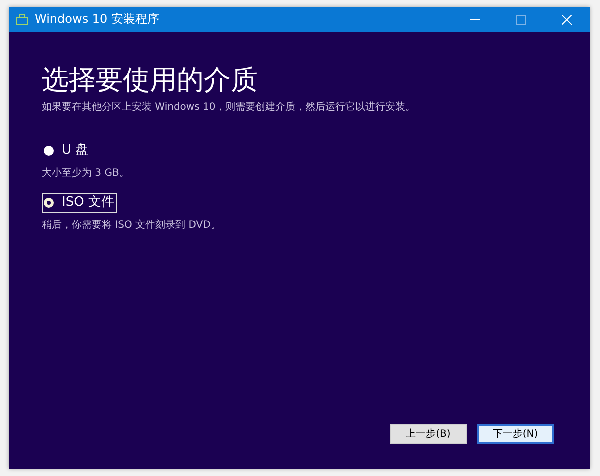 This screenshot has height=476, width=600. Describe the element at coordinates (229, 108) in the screenshot. I see `page-description: 如果要在其他分区上安装 Windows 10，则需要创建介质，然后运行它以进行安装。` at that location.